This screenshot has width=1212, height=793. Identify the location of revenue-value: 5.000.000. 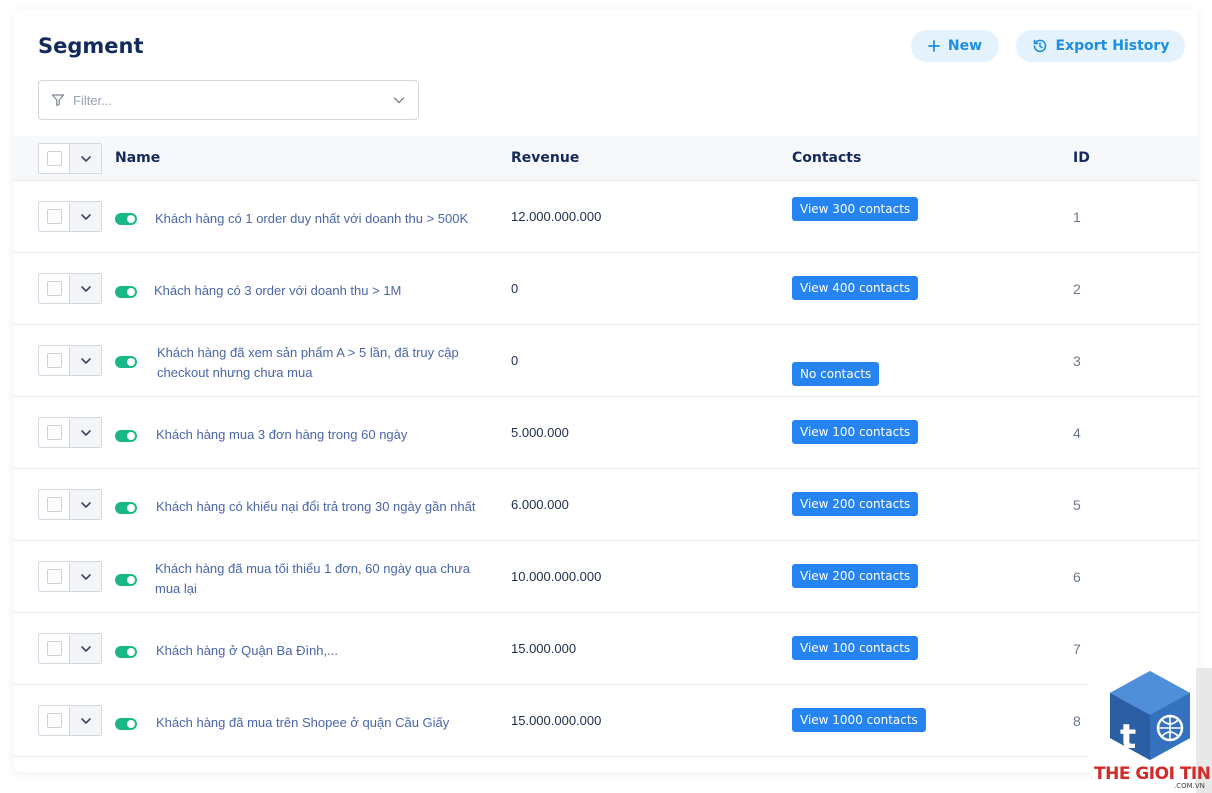
(540, 432).